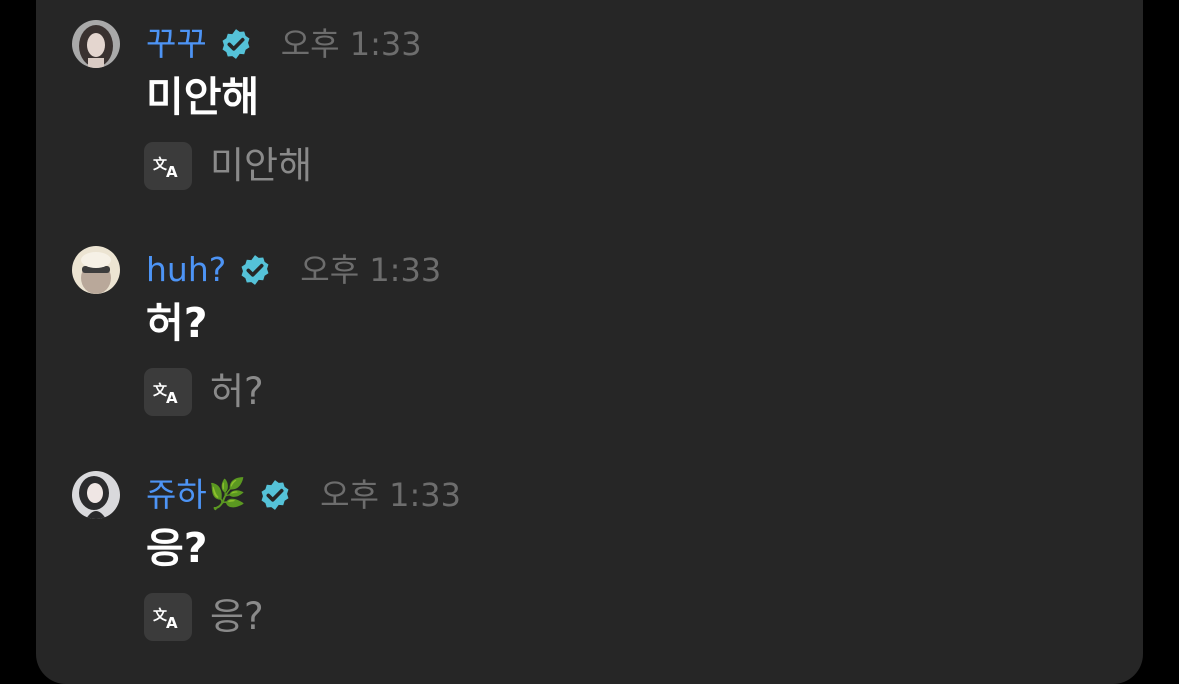 Image resolution: width=1179 pixels, height=684 pixels. Describe the element at coordinates (204, 392) in the screenshot. I see `translation-row: 文 A 허?` at that location.